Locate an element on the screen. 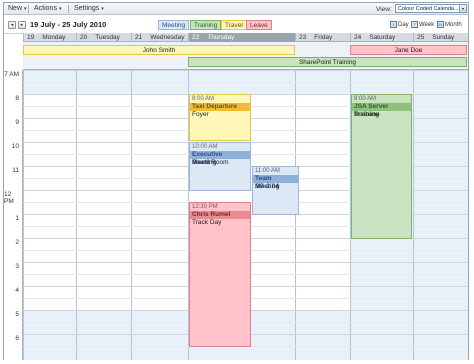  day-view-icon: 1 is located at coordinates (393, 24).